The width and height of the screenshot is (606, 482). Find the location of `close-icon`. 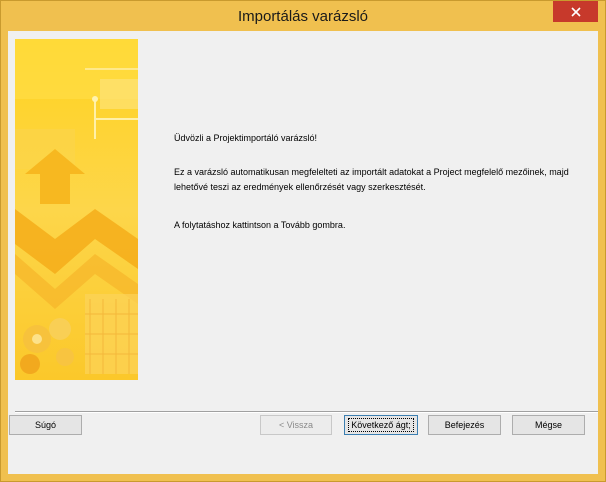

close-icon is located at coordinates (575, 11).